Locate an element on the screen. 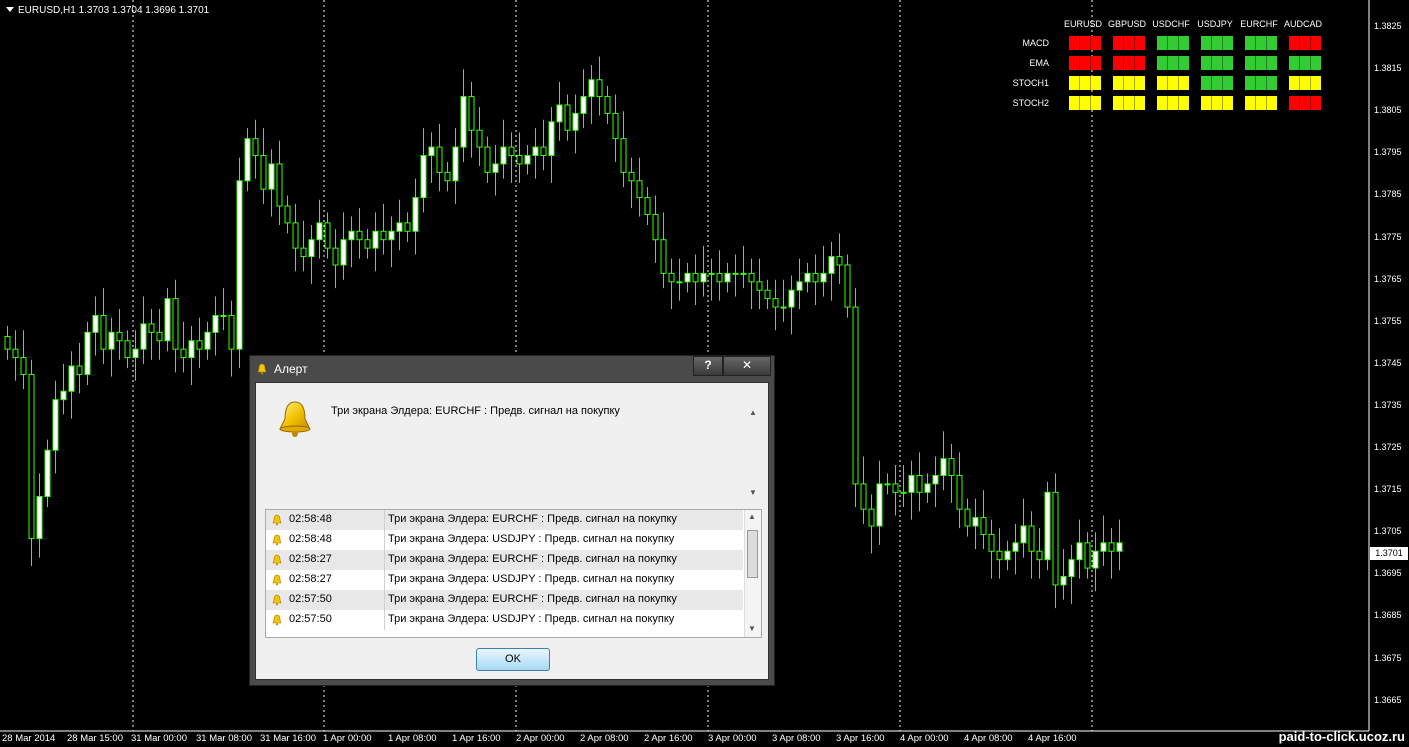 Image resolution: width=1409 pixels, height=747 pixels. price-tick-label: 1.3735 is located at coordinates (1388, 404).